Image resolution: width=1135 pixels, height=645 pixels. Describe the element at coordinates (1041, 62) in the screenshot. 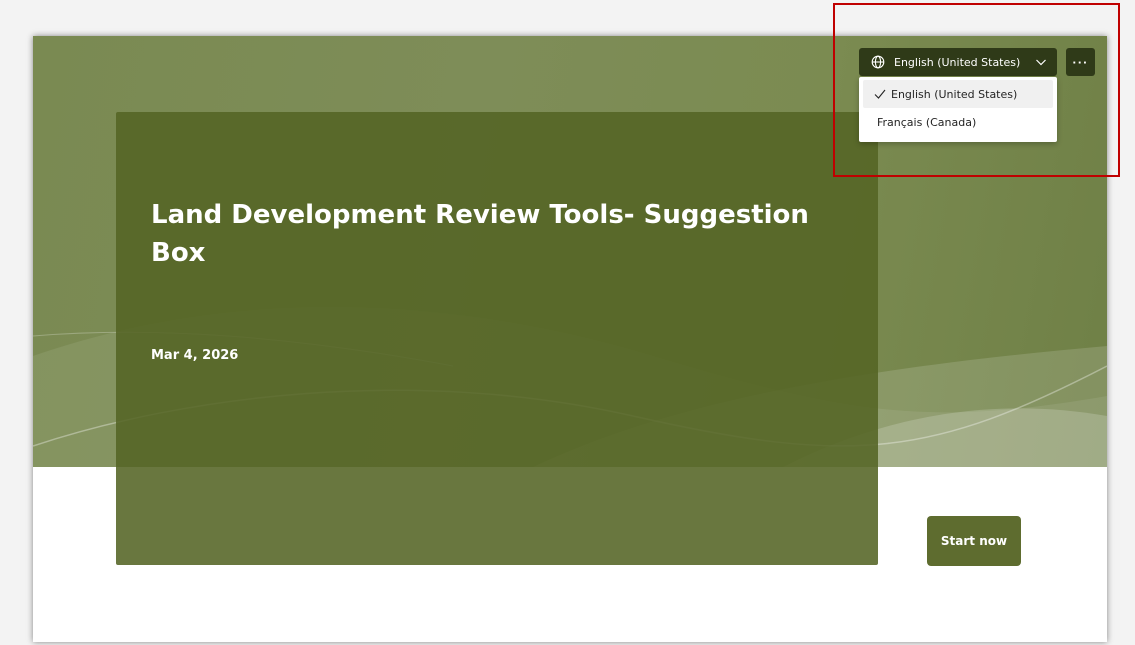

I see `chevron-down-icon` at that location.